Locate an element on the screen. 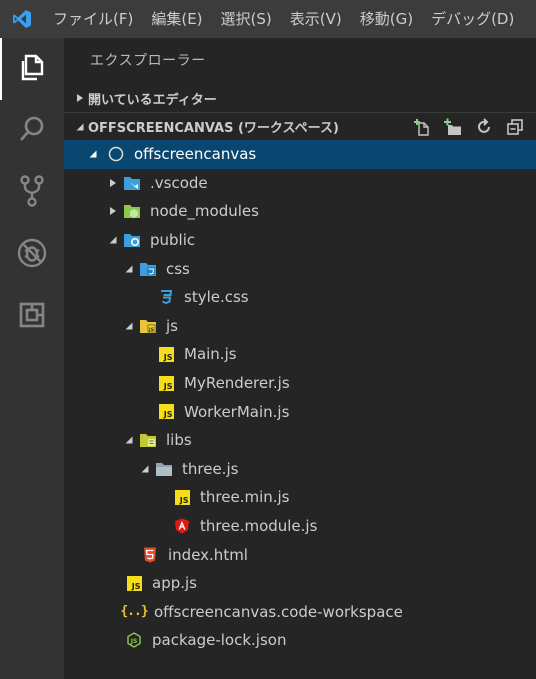 Image resolution: width=536 pixels, height=679 pixels. collapse-all-icon is located at coordinates (515, 127).